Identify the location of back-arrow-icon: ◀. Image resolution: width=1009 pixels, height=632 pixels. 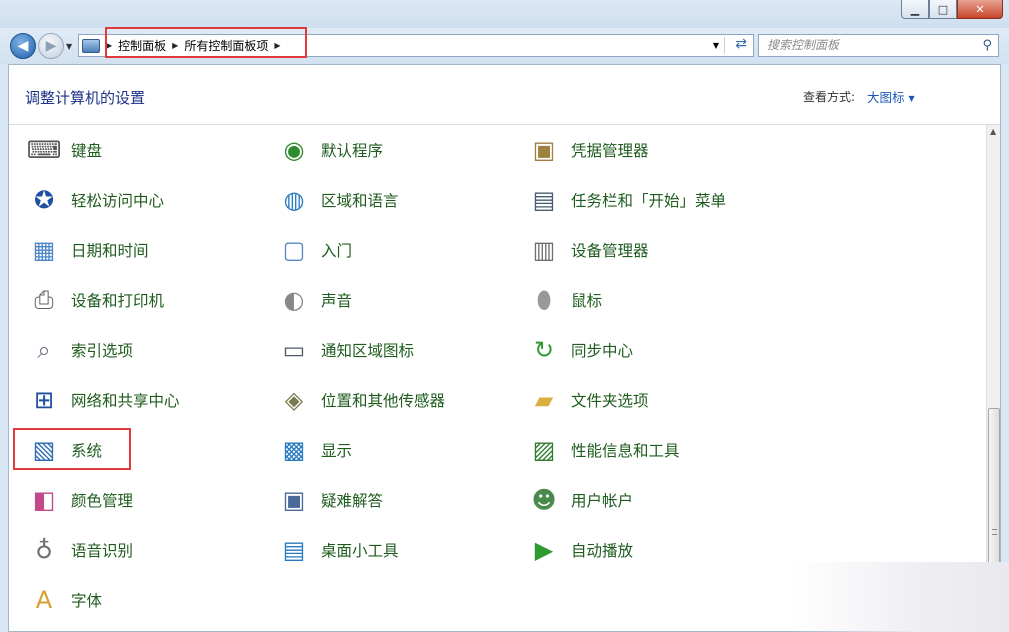
(23, 46).